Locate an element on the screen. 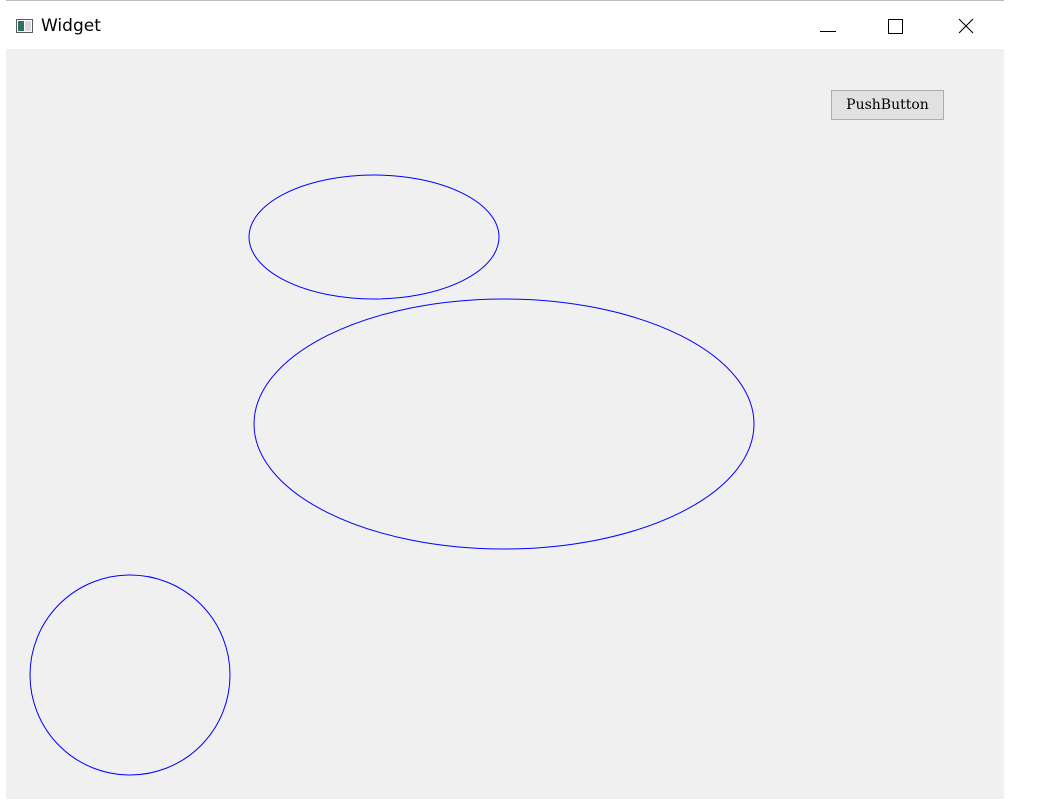 The height and width of the screenshot is (806, 1044). circle is located at coordinates (130, 675).